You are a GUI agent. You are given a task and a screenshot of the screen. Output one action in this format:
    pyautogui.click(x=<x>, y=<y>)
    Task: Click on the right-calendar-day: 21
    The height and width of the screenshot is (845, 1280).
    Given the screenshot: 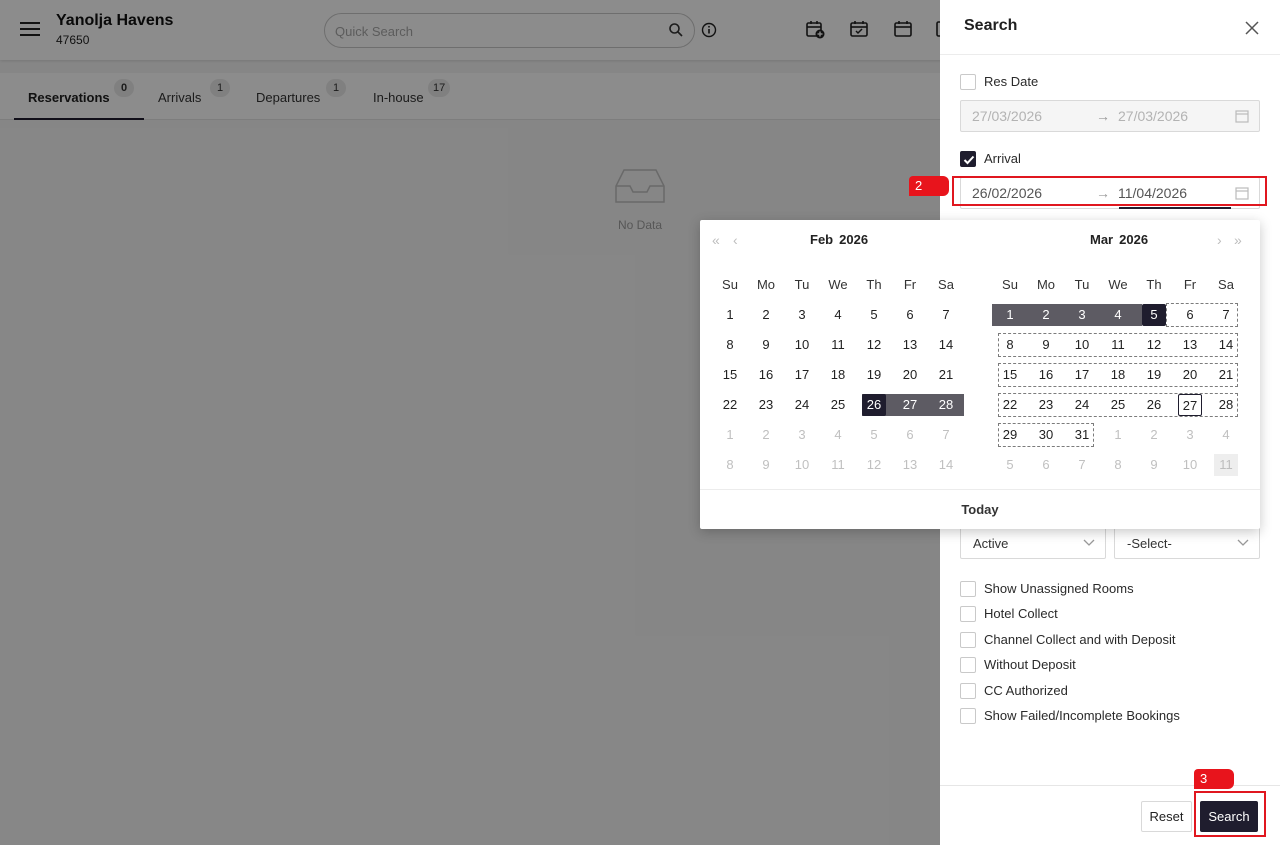 What is the action you would take?
    pyautogui.click(x=1226, y=375)
    